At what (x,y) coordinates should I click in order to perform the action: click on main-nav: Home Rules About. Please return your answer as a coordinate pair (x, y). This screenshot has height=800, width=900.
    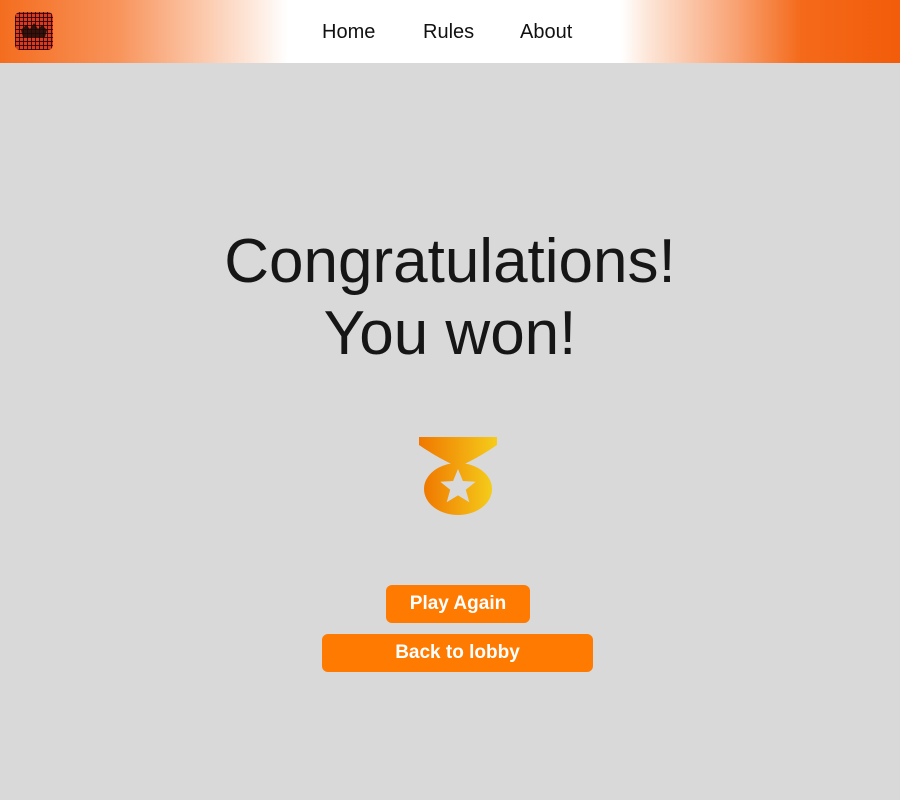
    Looking at the image, I should click on (450, 31).